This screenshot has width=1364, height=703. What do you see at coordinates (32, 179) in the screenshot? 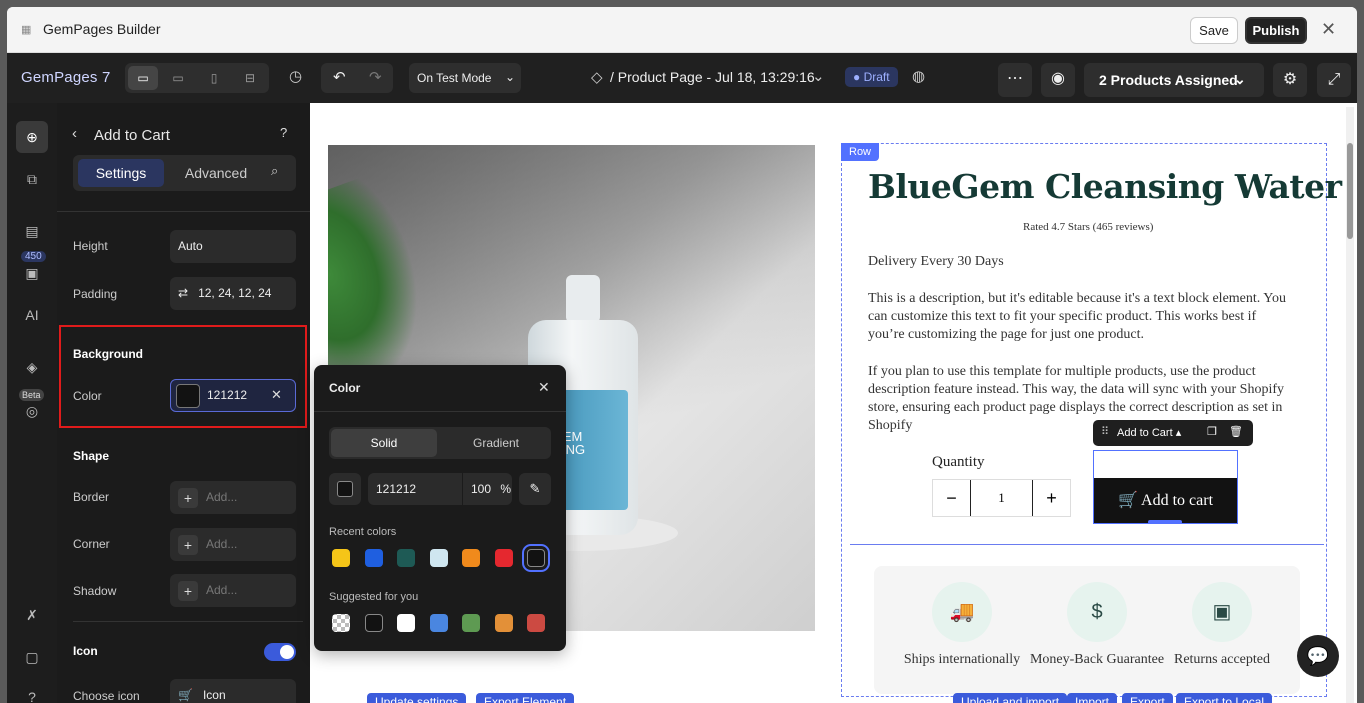
I see `elements-icon: ⧉` at bounding box center [32, 179].